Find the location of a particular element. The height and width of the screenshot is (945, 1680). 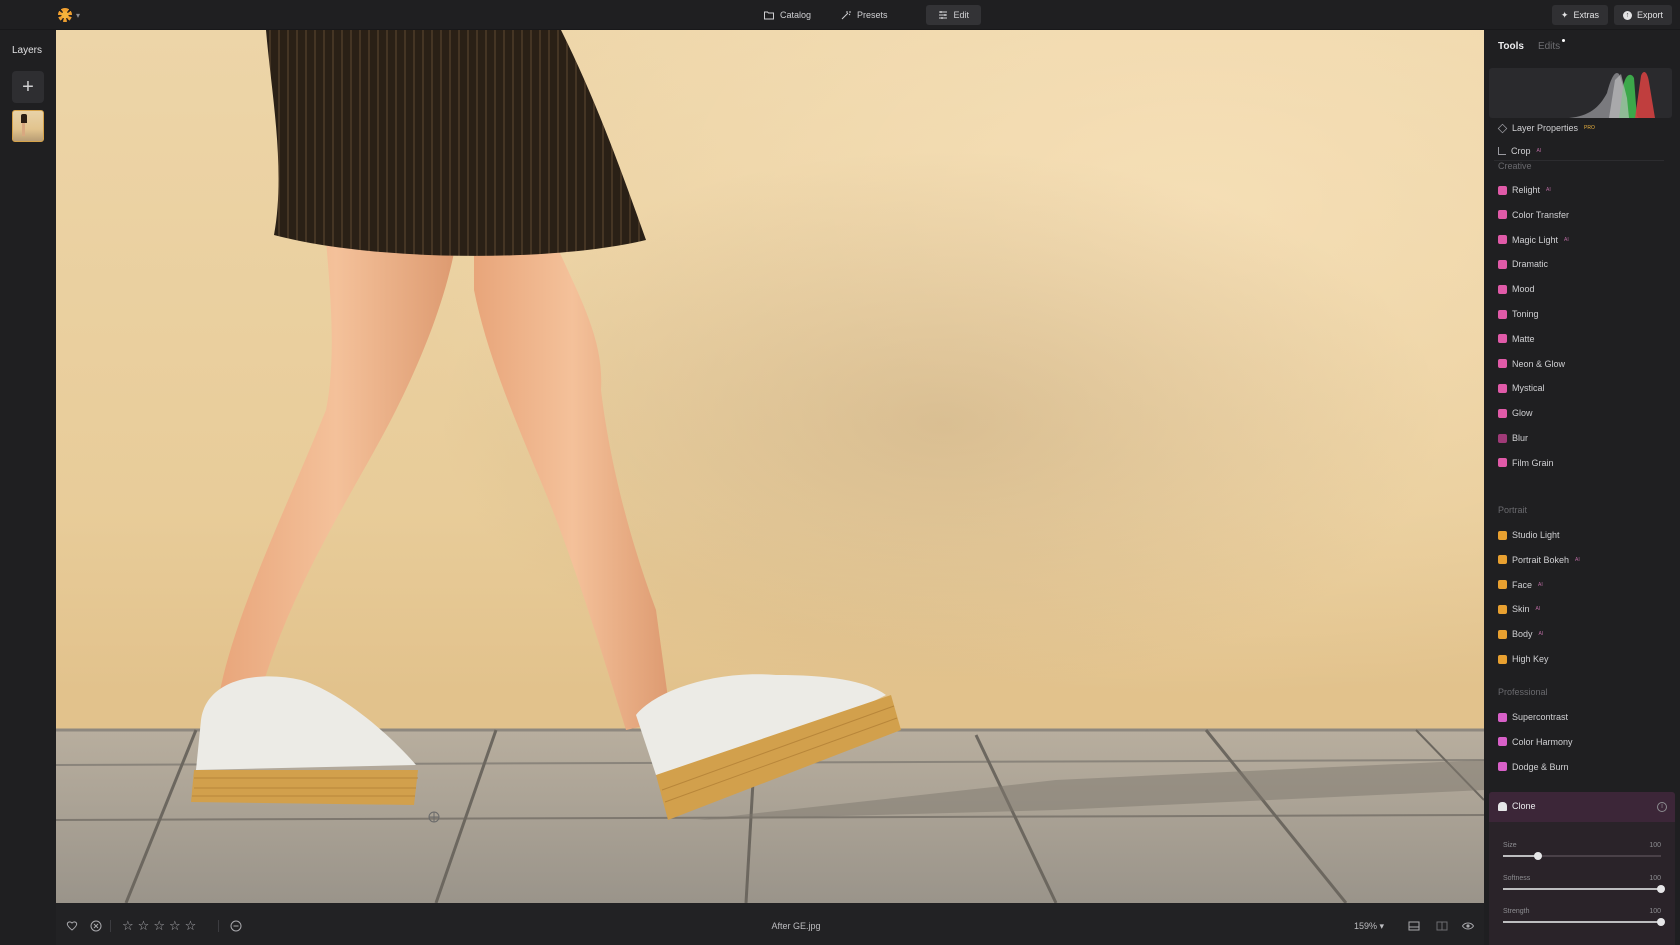

tool-skin: Skin AI is located at coordinates (1519, 609).